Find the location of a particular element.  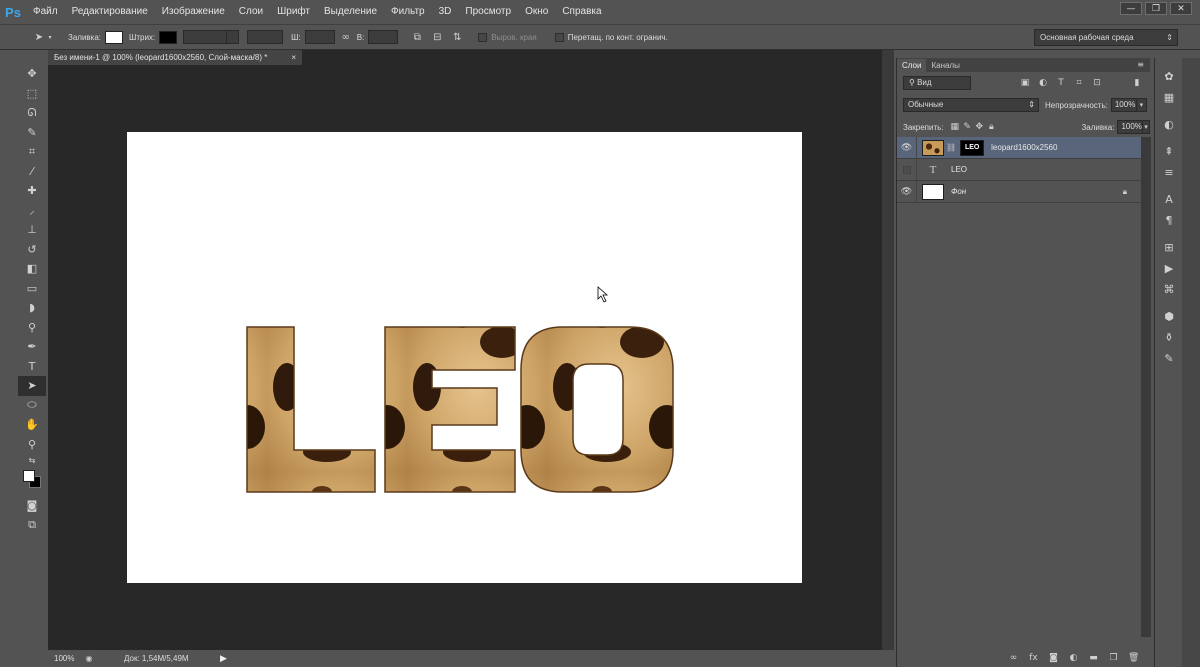

menu-image: Изображение is located at coordinates (193, 12).